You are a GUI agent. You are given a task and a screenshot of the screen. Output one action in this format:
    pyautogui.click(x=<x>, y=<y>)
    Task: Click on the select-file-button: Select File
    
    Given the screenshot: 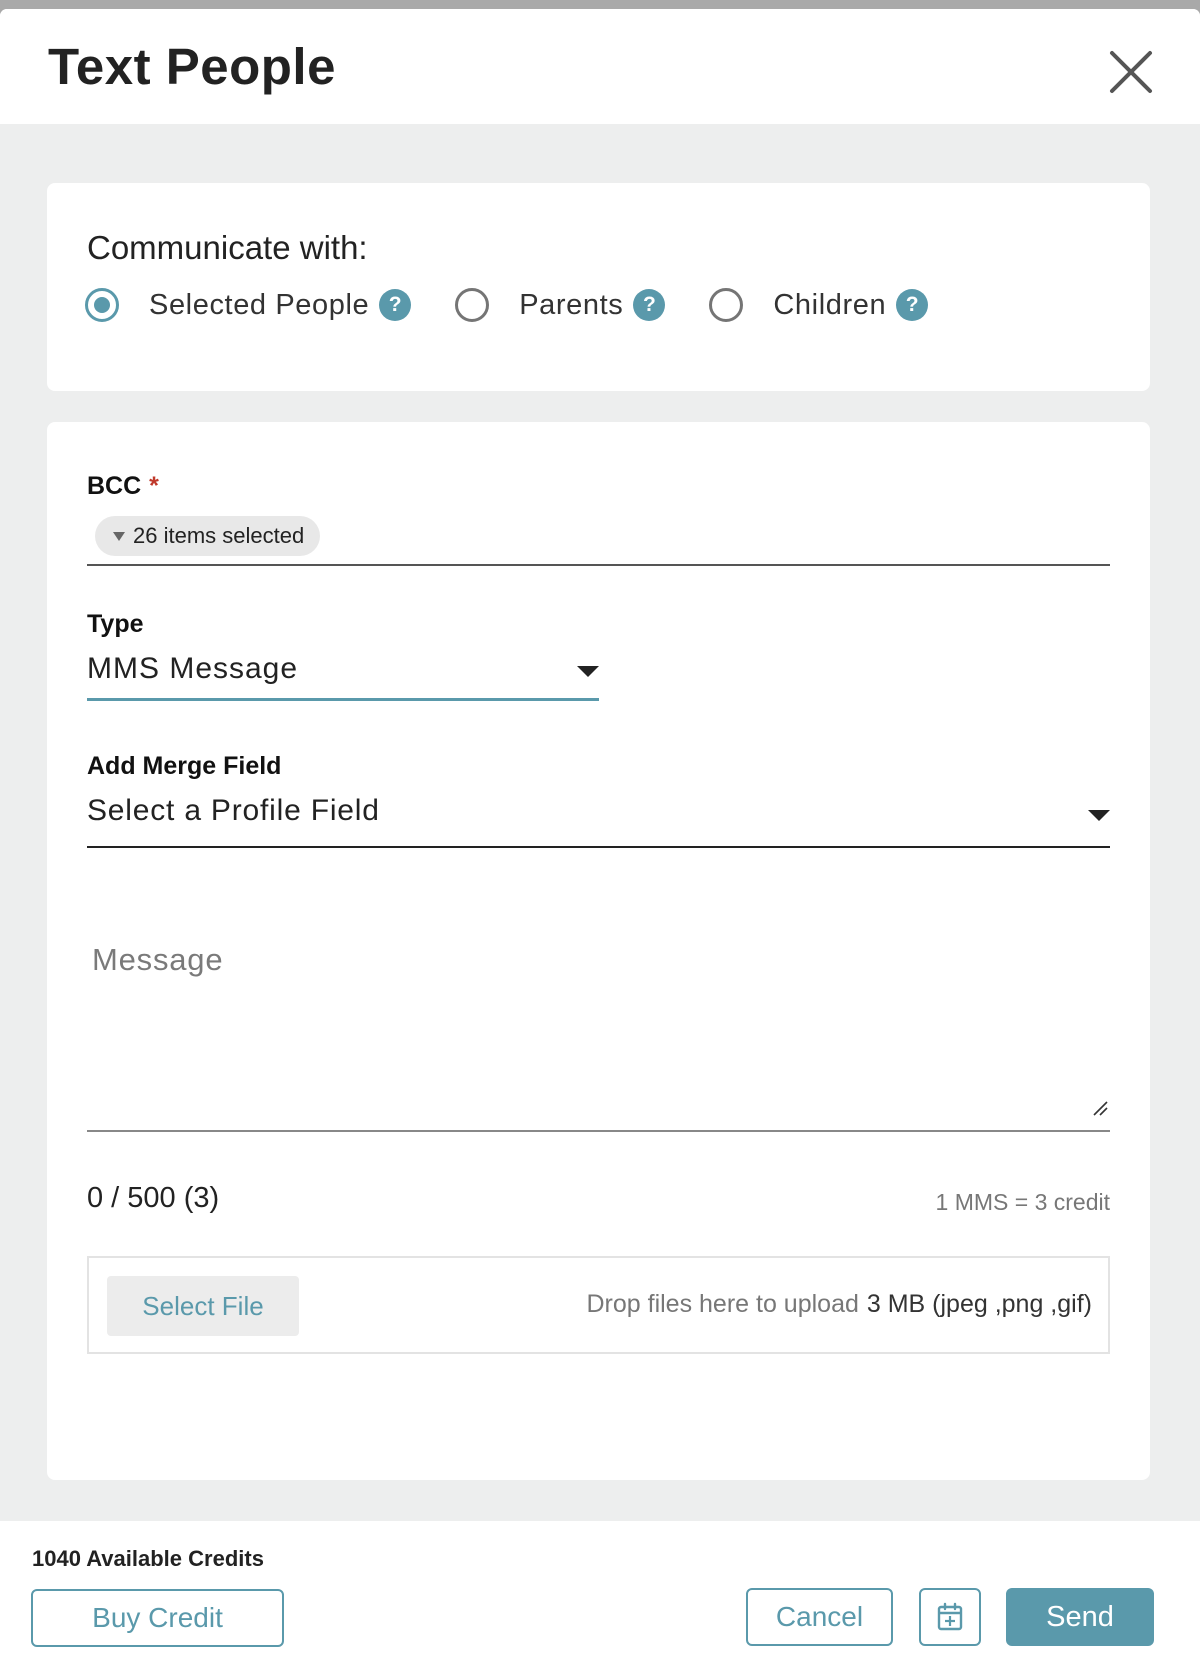 What is the action you would take?
    pyautogui.click(x=203, y=1306)
    